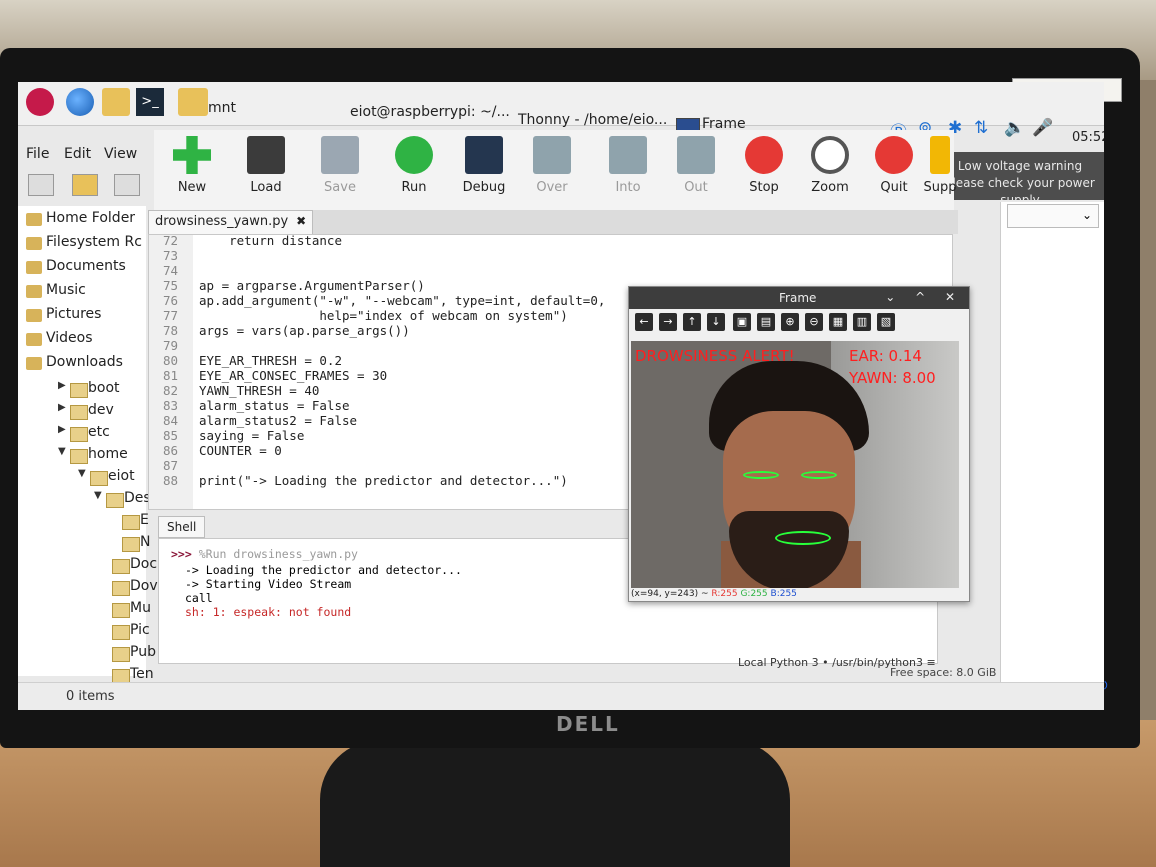 This screenshot has width=1156, height=867. What do you see at coordinates (766, 322) in the screenshot?
I see `zoom-original-icon: ▤` at bounding box center [766, 322].